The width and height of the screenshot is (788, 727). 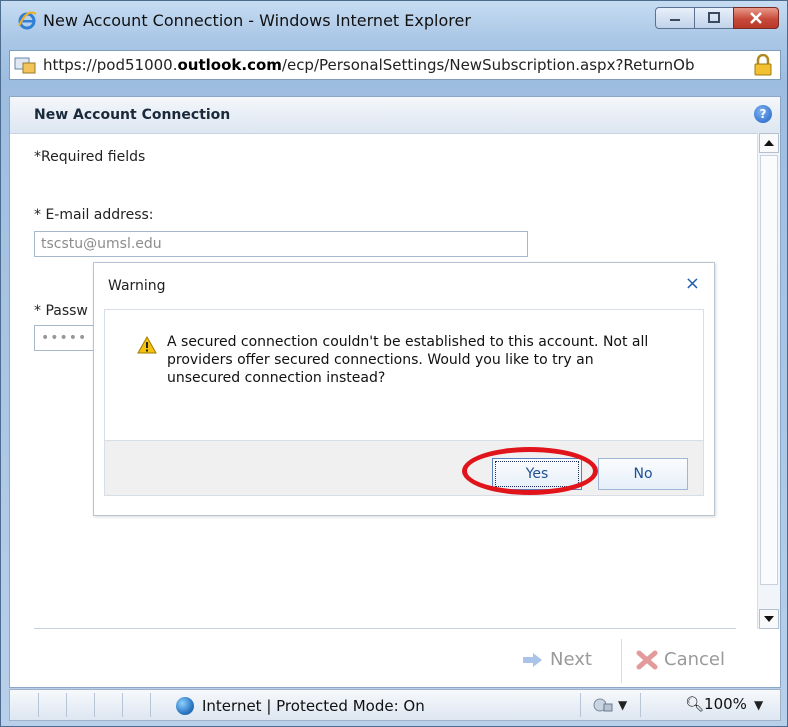 I want to click on status-bar: Internet | Protected Mode: On ▼ 🔍︎100% ▼, so click(x=395, y=705).